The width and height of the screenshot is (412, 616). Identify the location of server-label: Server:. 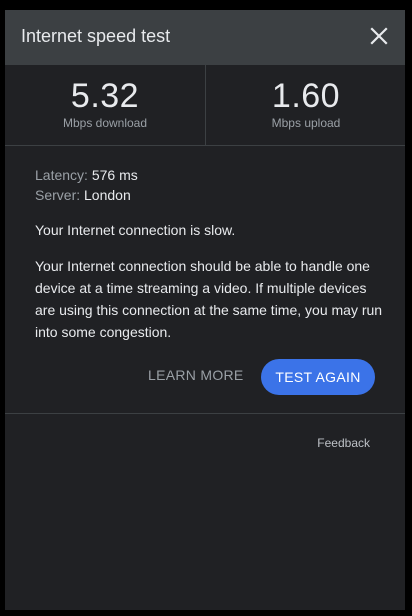
(58, 195).